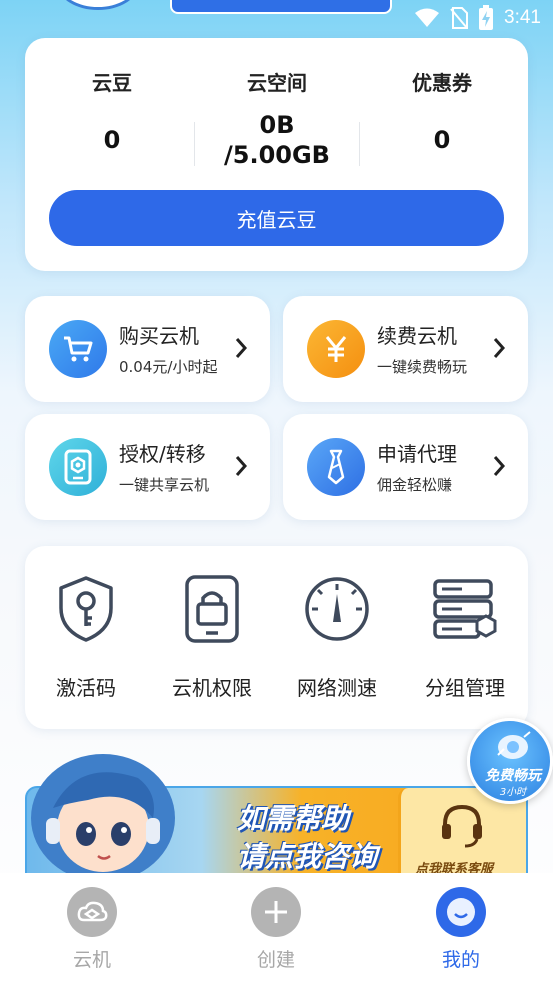 This screenshot has height=983, width=553. Describe the element at coordinates (112, 83) in the screenshot. I see `asset-label: 云豆` at that location.